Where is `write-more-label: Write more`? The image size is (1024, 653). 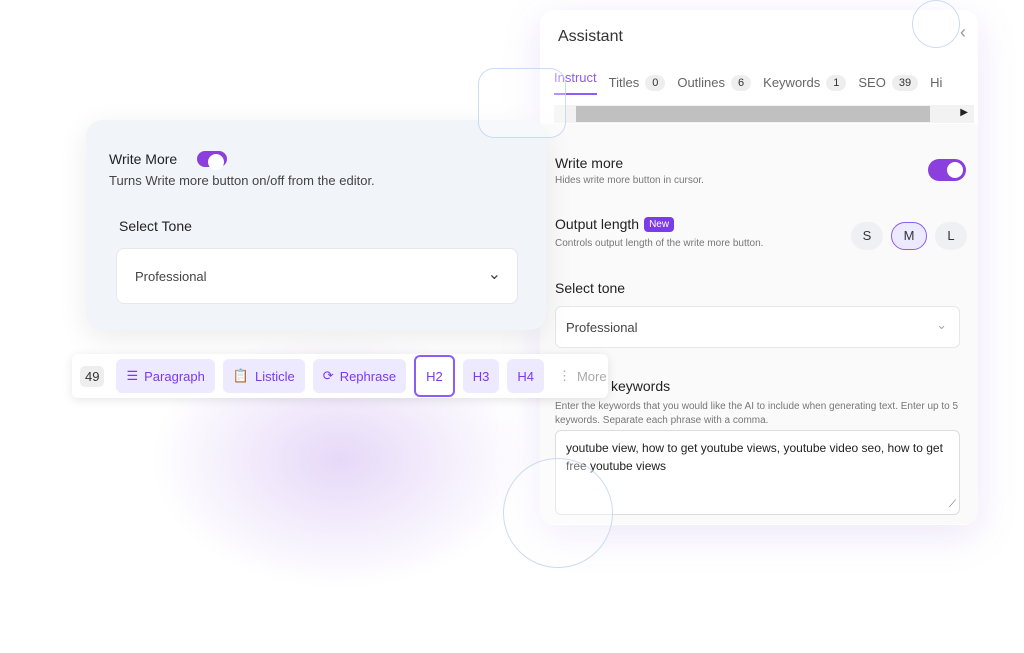 write-more-label: Write more is located at coordinates (589, 163).